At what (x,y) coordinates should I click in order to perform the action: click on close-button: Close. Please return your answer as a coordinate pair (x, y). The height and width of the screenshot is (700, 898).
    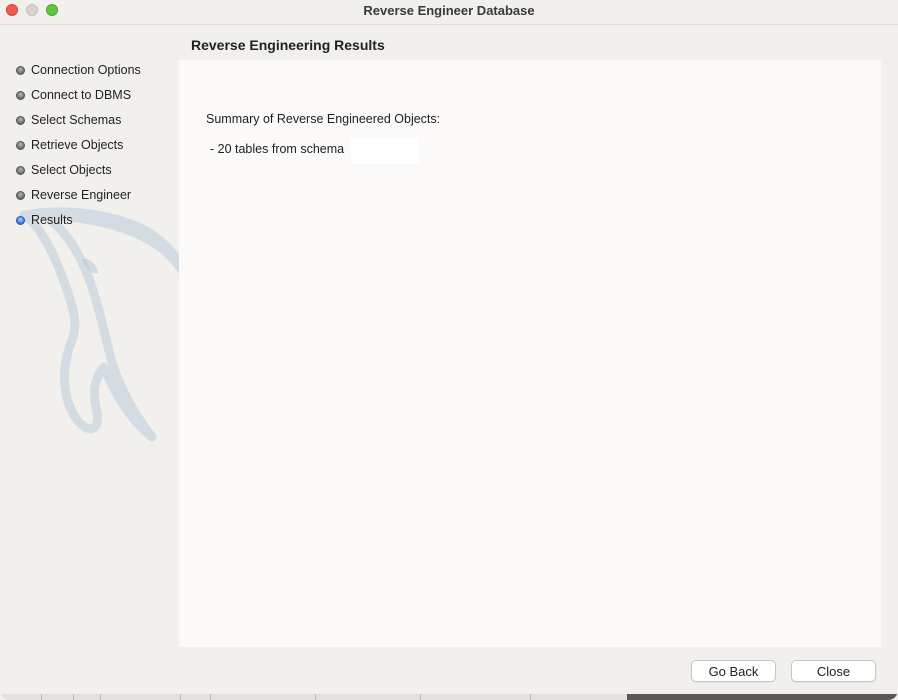
    Looking at the image, I should click on (833, 671).